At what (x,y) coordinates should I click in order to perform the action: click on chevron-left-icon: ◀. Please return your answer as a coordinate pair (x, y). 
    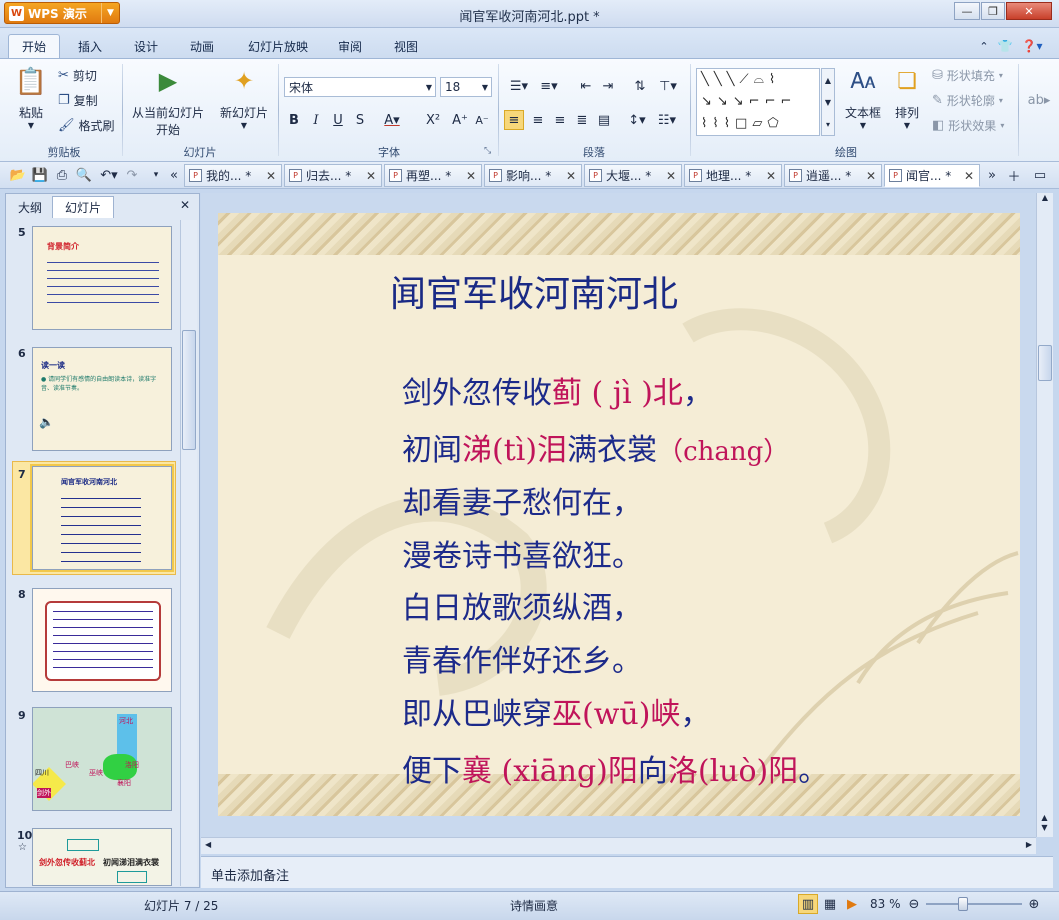
    Looking at the image, I should click on (208, 844).